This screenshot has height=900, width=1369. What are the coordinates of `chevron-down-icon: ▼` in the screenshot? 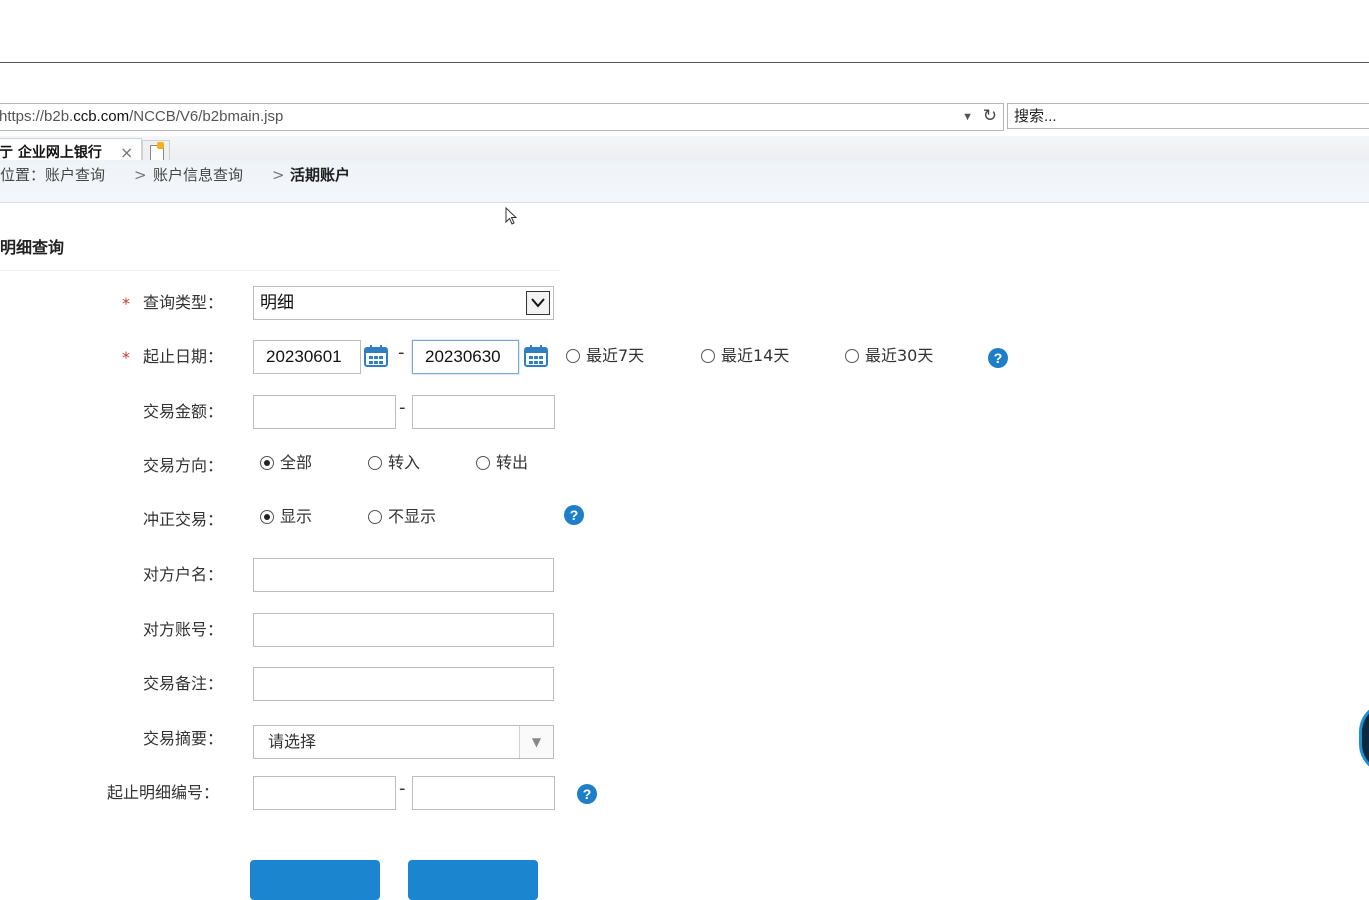 It's located at (536, 742).